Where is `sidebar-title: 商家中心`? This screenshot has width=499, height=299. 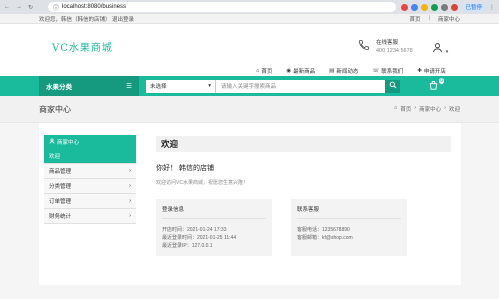
sidebar-title: 商家中心 is located at coordinates (68, 143).